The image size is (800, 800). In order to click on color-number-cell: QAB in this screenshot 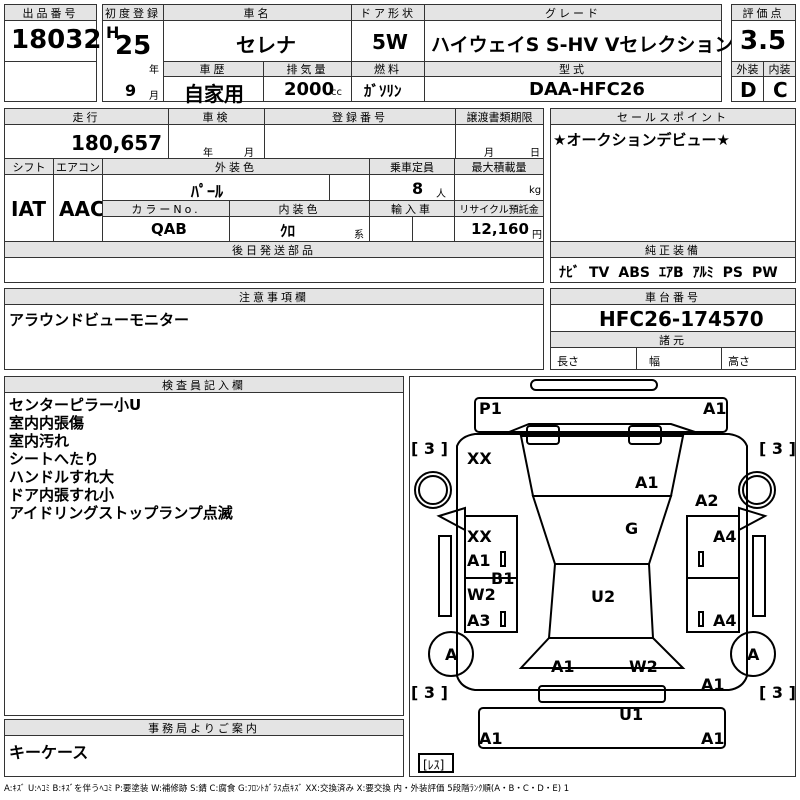, I will do `click(166, 229)`.